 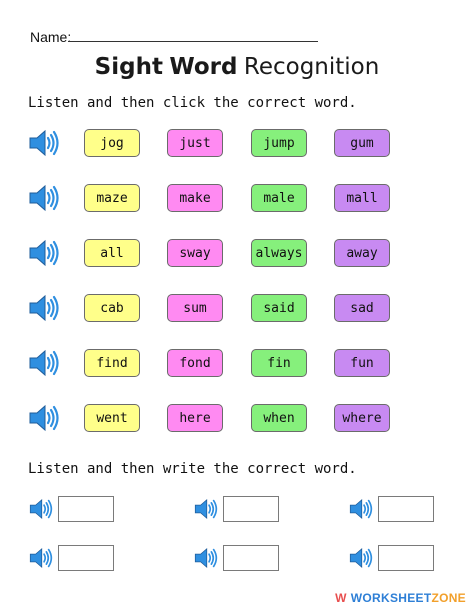 What do you see at coordinates (128, 67) in the screenshot?
I see `title-sight: Sight` at bounding box center [128, 67].